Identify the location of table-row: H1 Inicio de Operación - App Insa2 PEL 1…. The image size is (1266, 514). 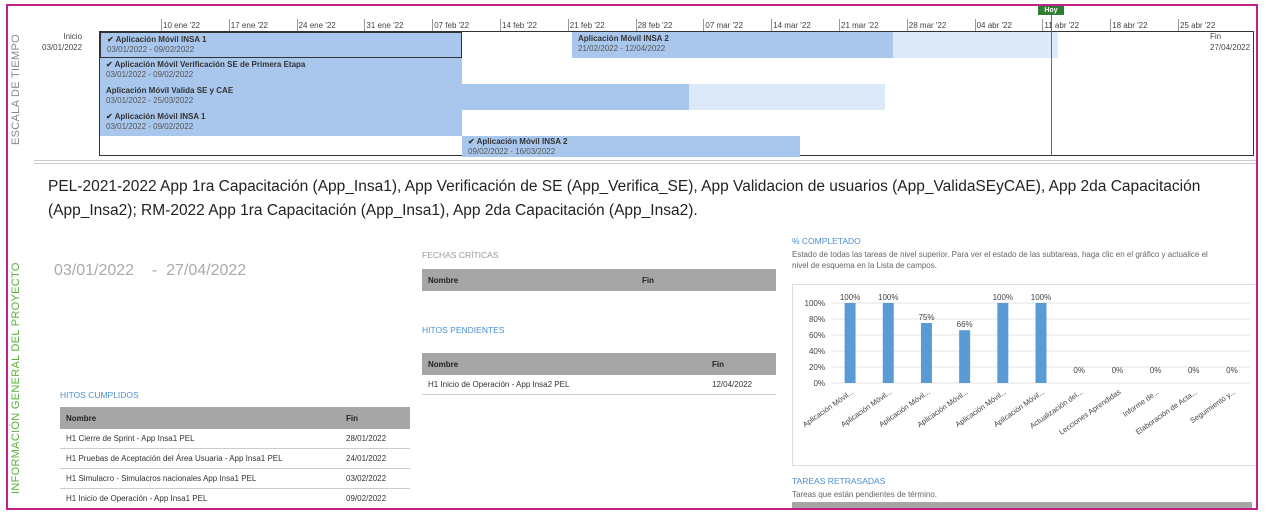
(599, 385).